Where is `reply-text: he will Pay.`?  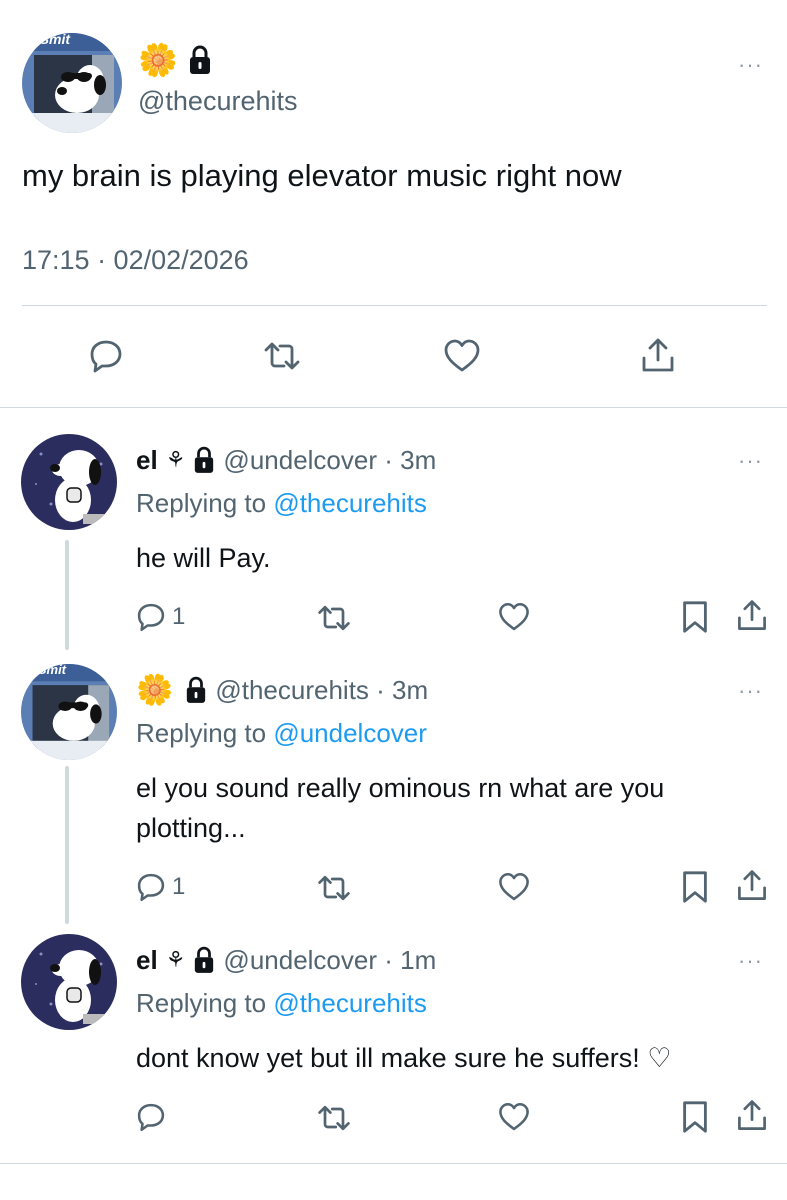 reply-text: he will Pay. is located at coordinates (203, 558).